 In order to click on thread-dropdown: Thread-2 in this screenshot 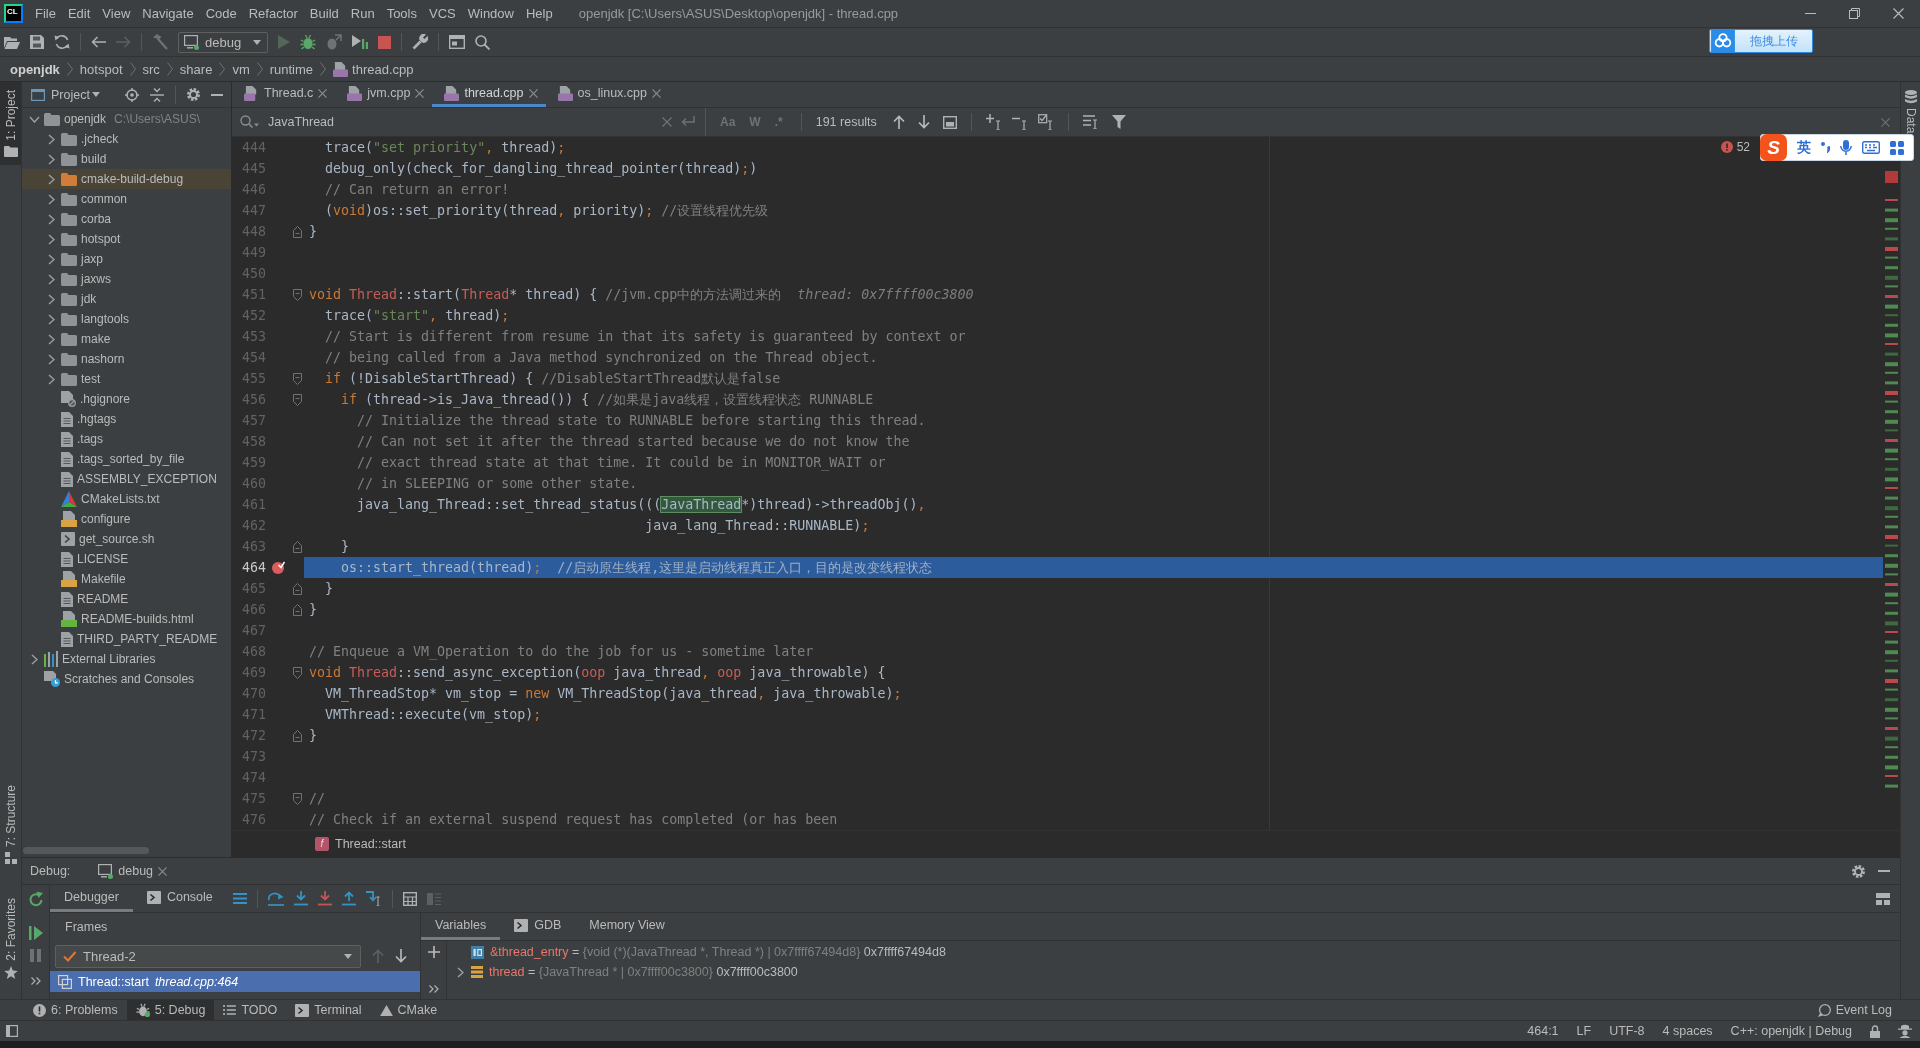, I will do `click(208, 956)`.